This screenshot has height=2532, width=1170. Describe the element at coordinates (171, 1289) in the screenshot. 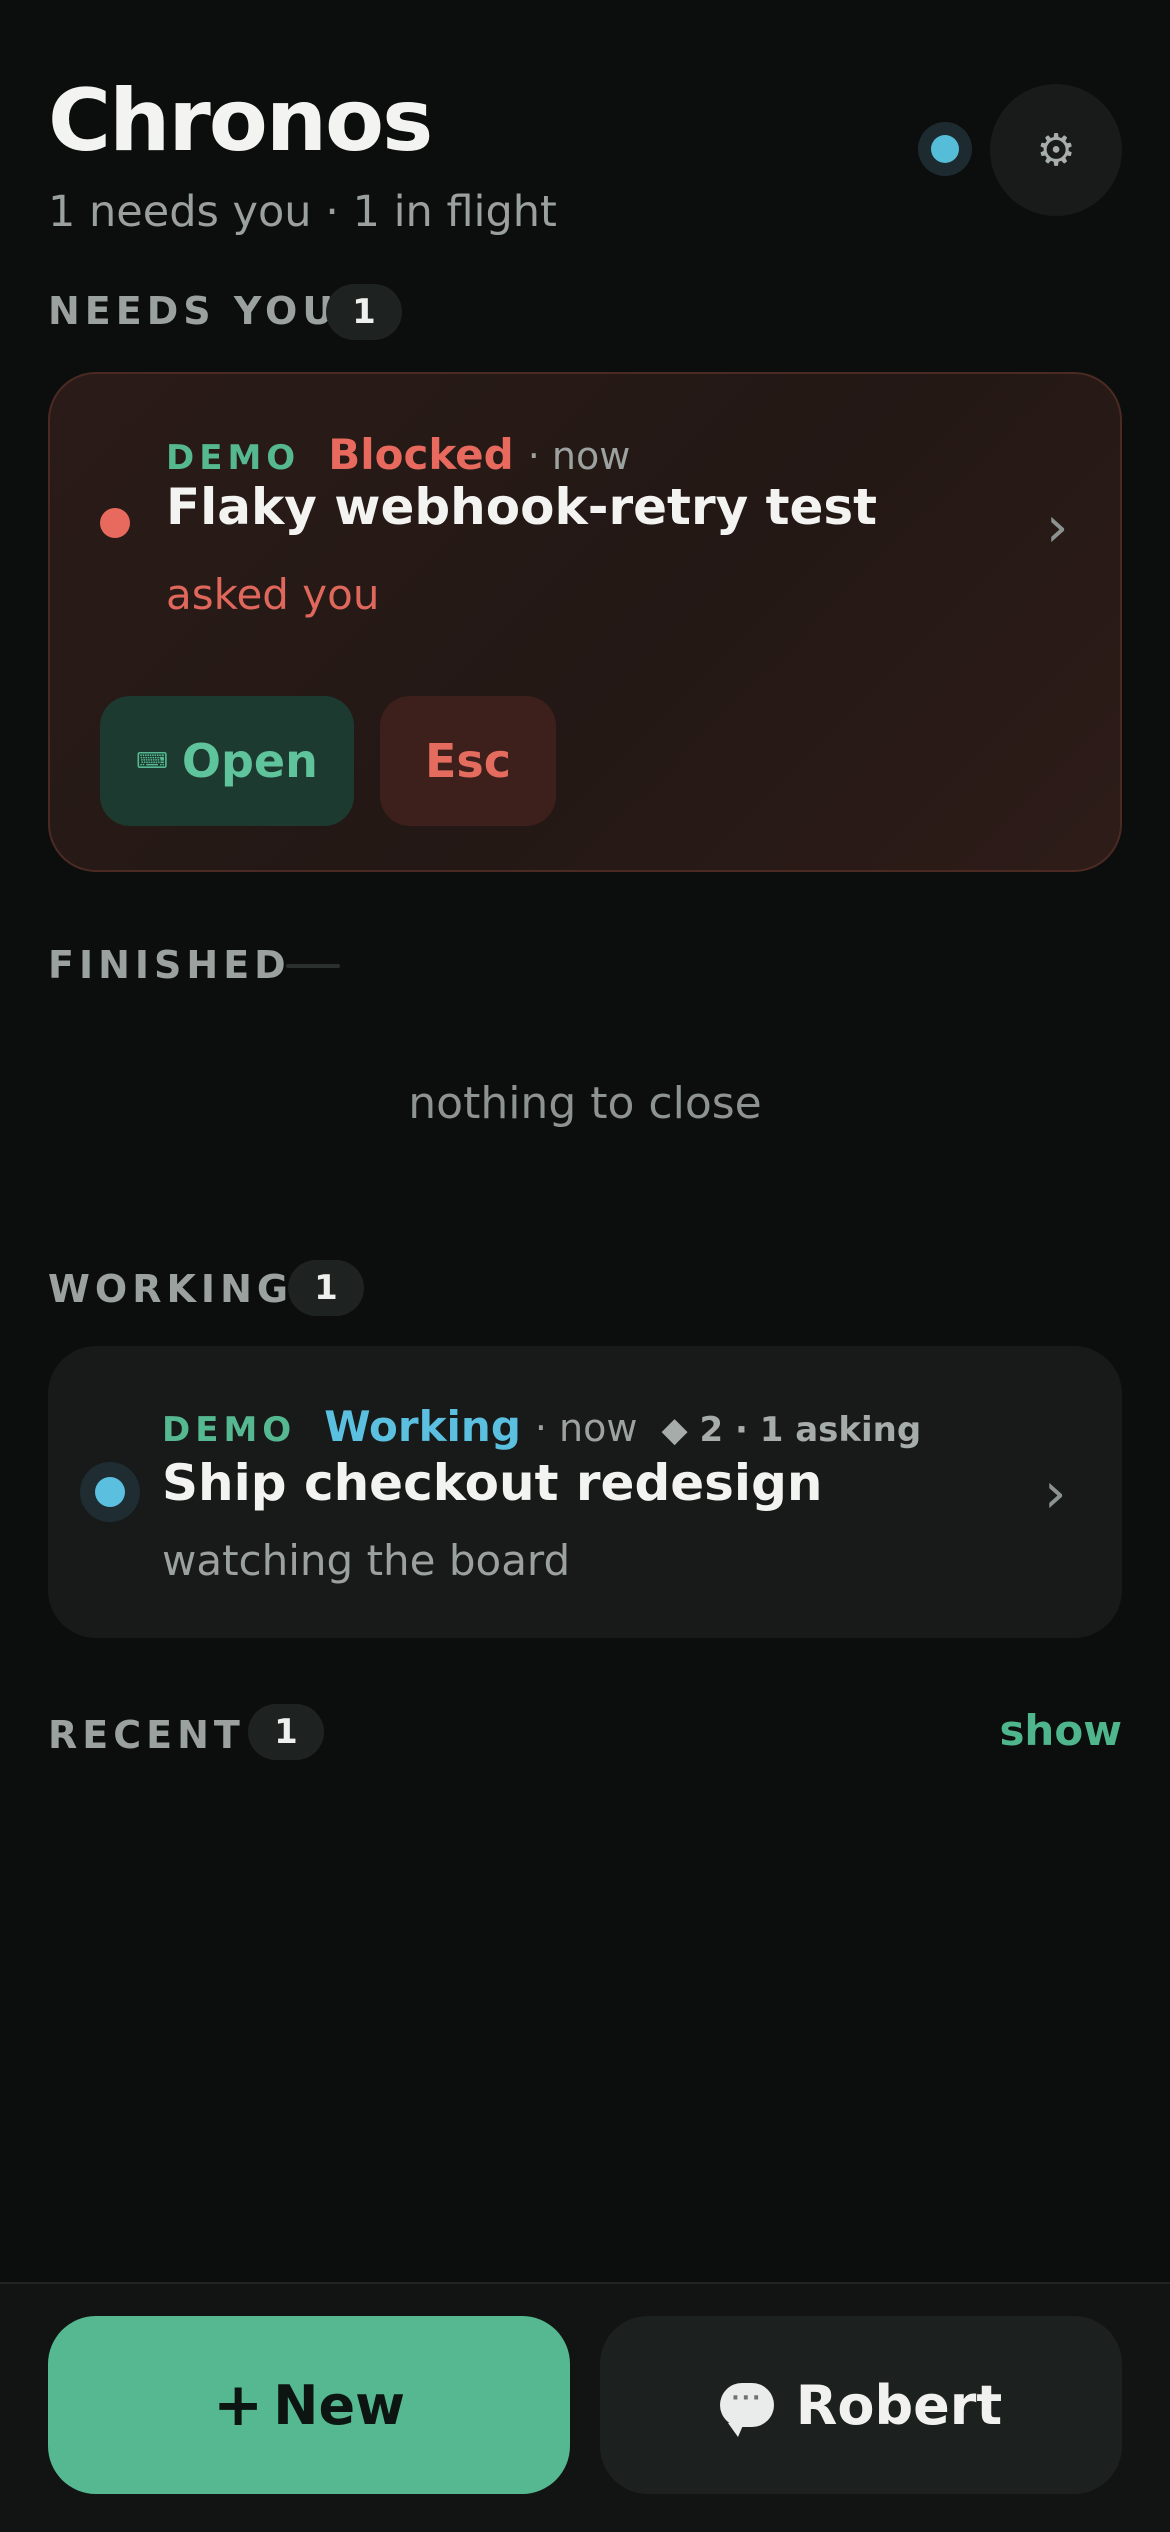

I see `section-label-working: WORKING` at that location.